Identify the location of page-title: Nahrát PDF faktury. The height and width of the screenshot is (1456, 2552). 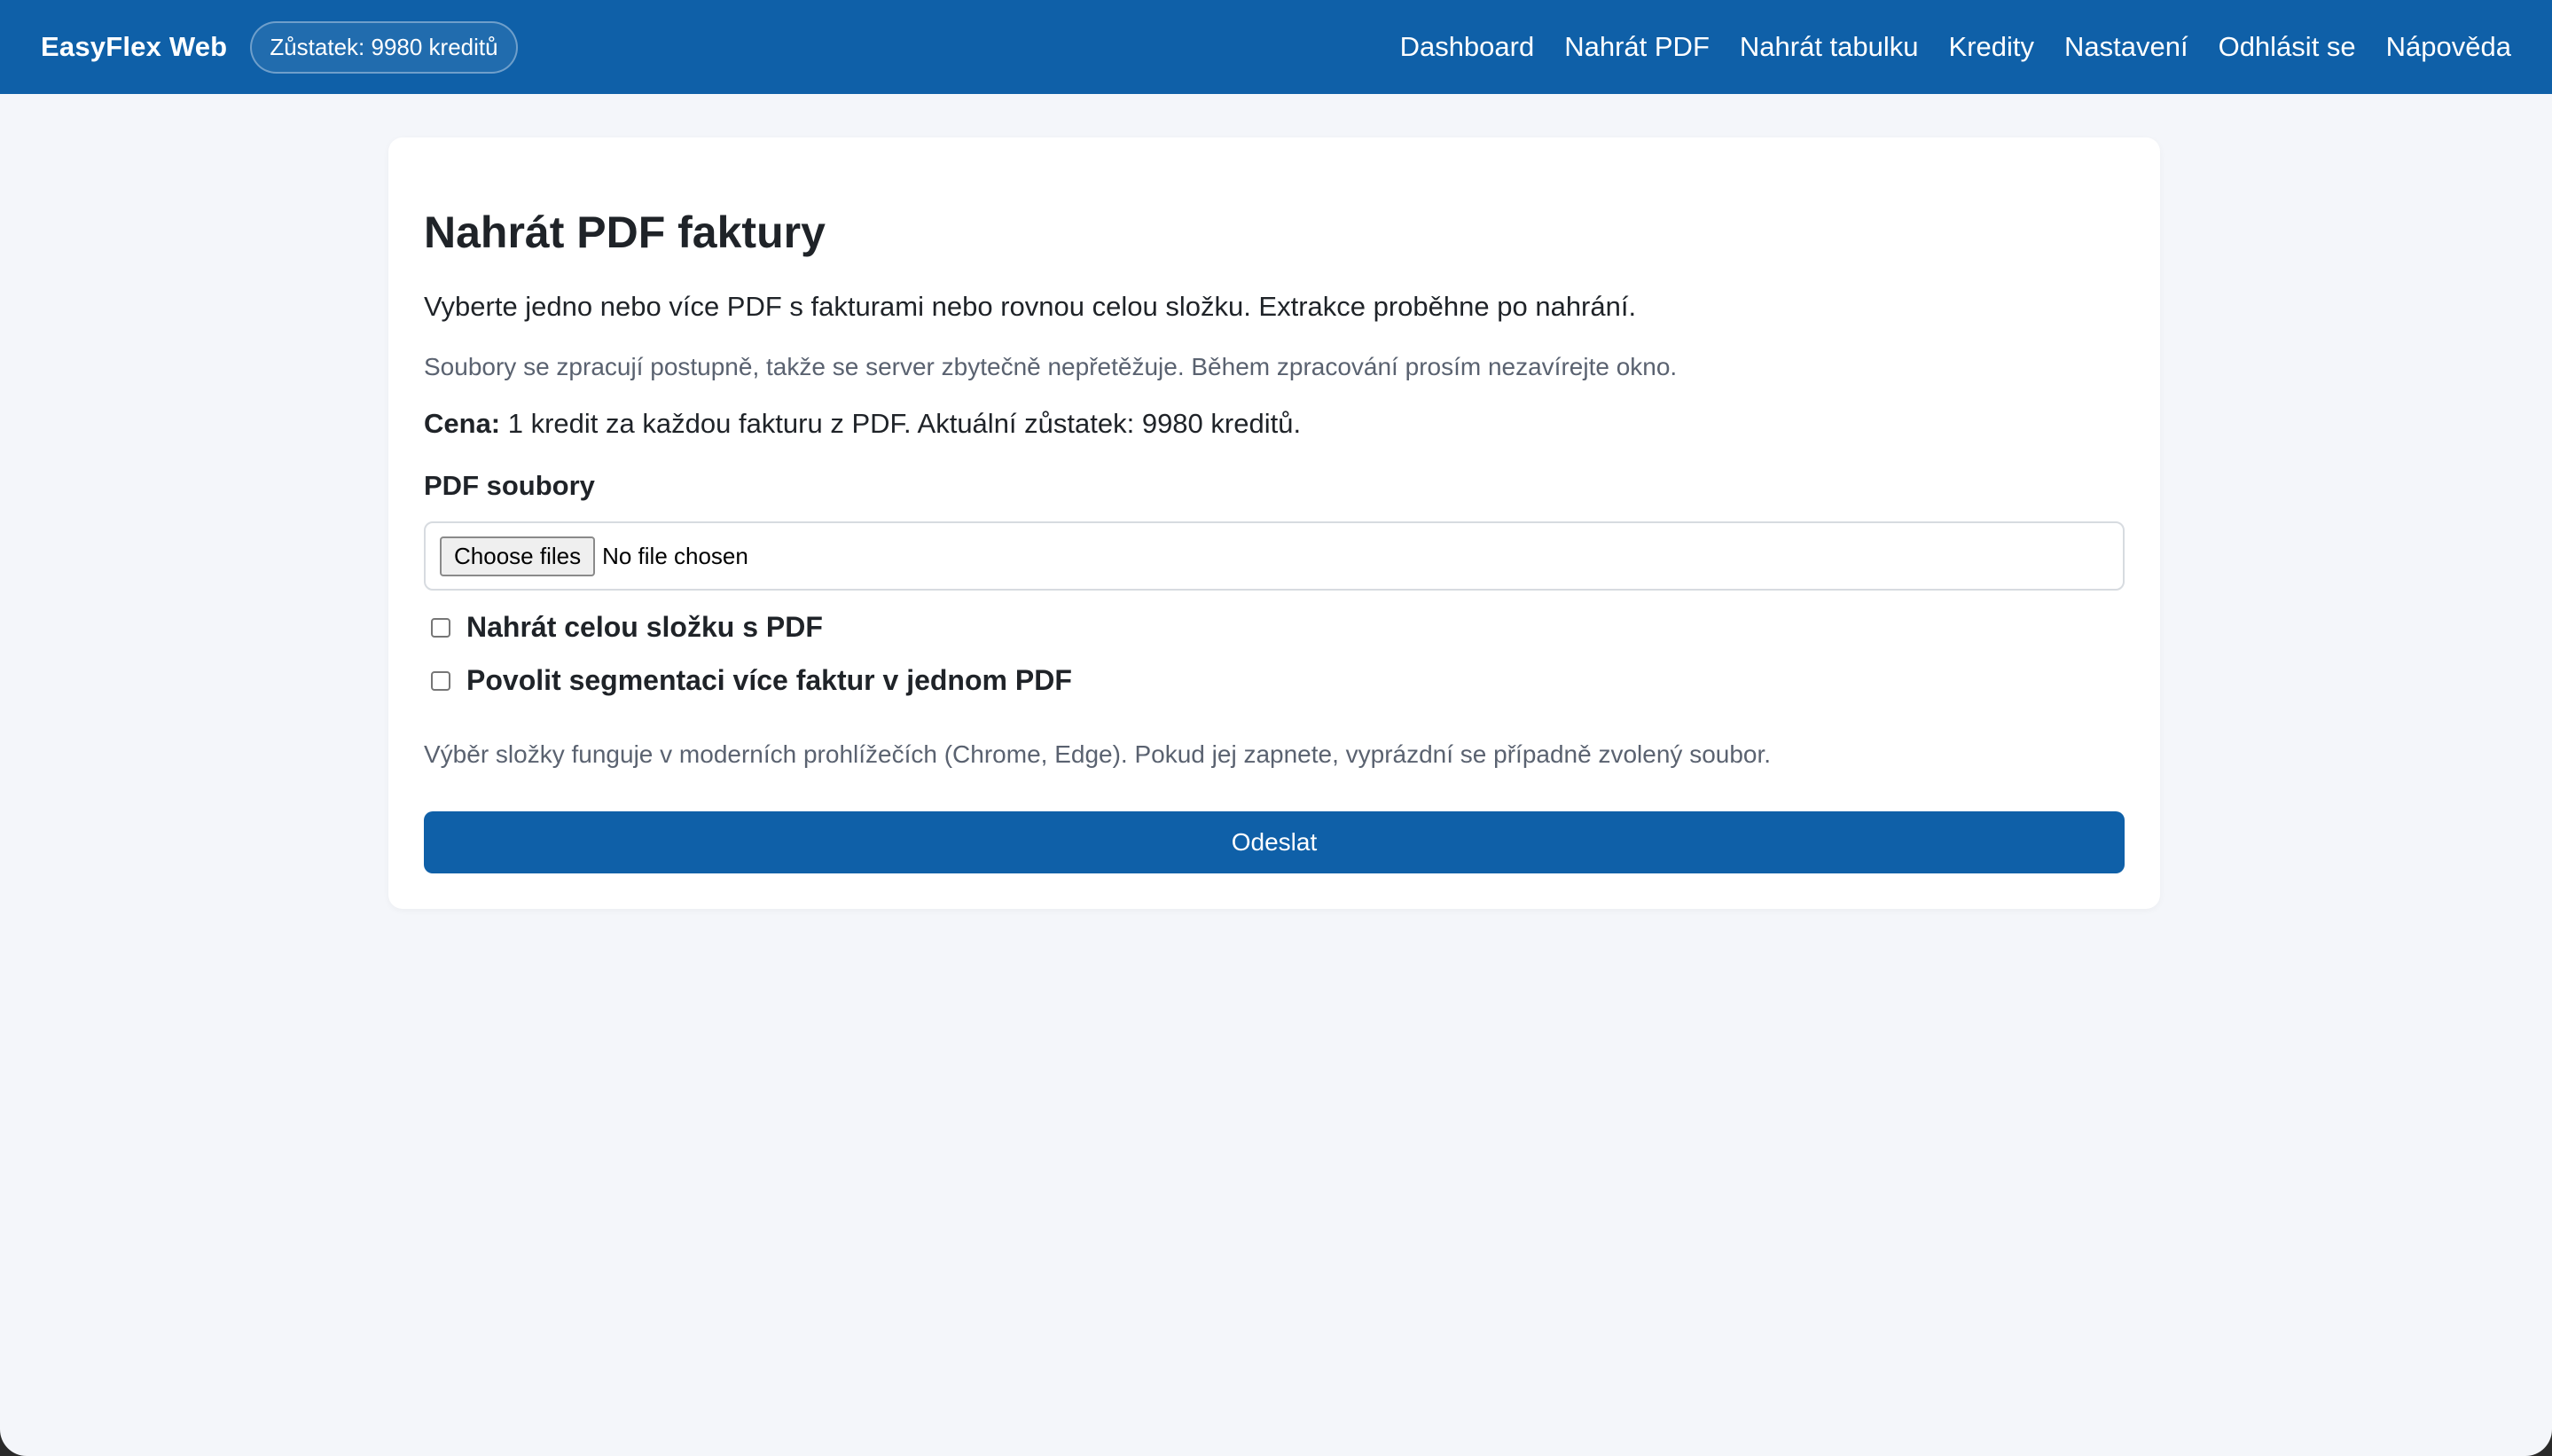
(625, 232).